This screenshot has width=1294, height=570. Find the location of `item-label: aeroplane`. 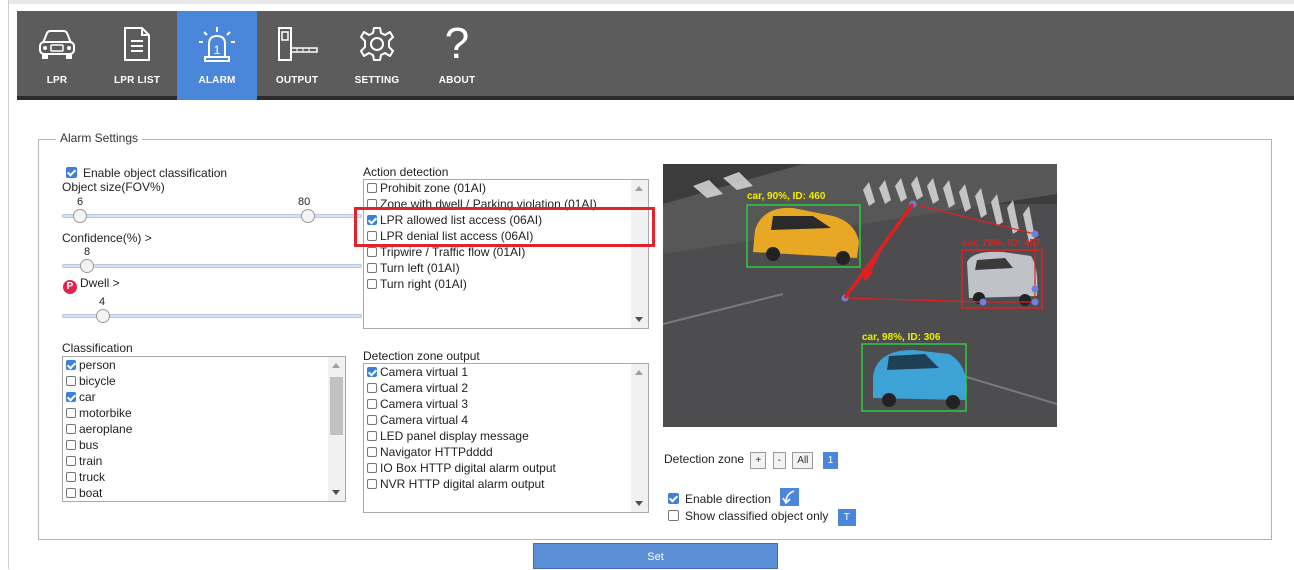

item-label: aeroplane is located at coordinates (106, 429).